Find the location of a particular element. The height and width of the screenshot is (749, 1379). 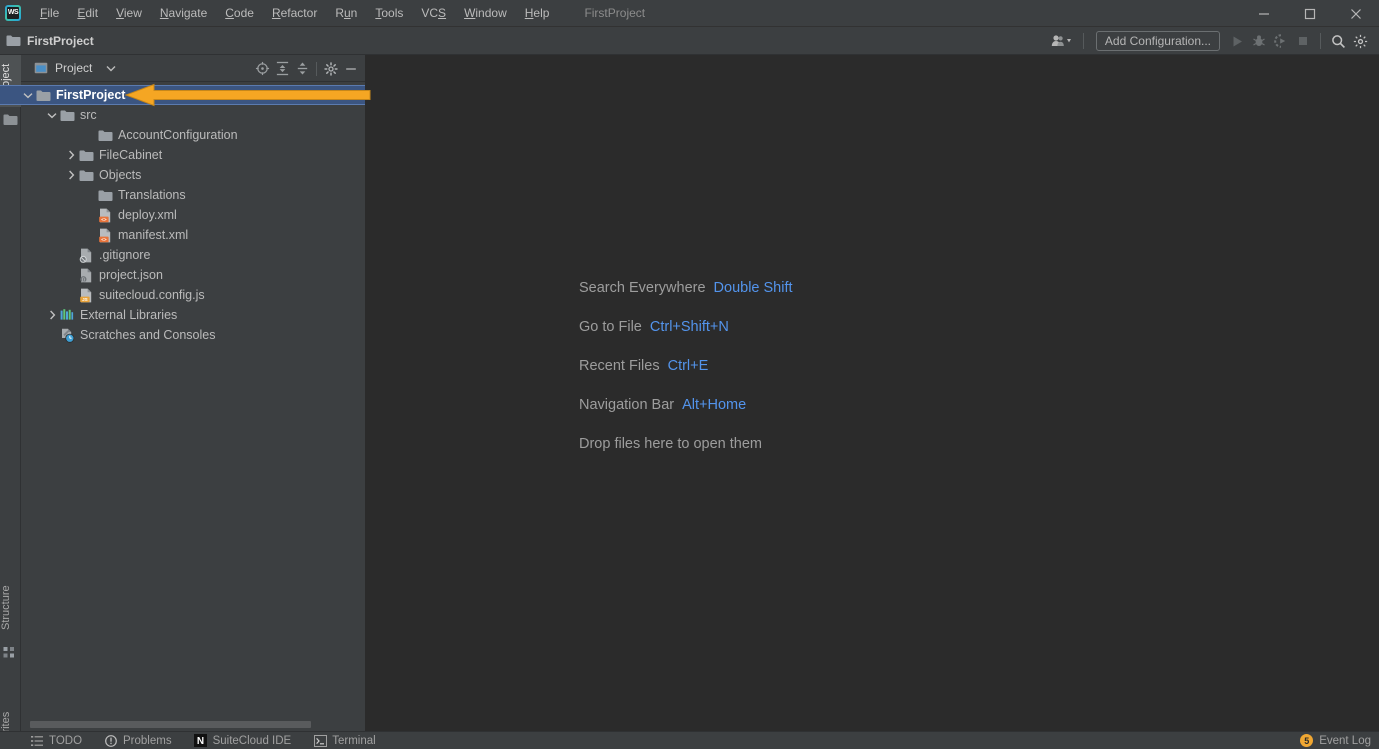

structure-icon is located at coordinates (10, 653).